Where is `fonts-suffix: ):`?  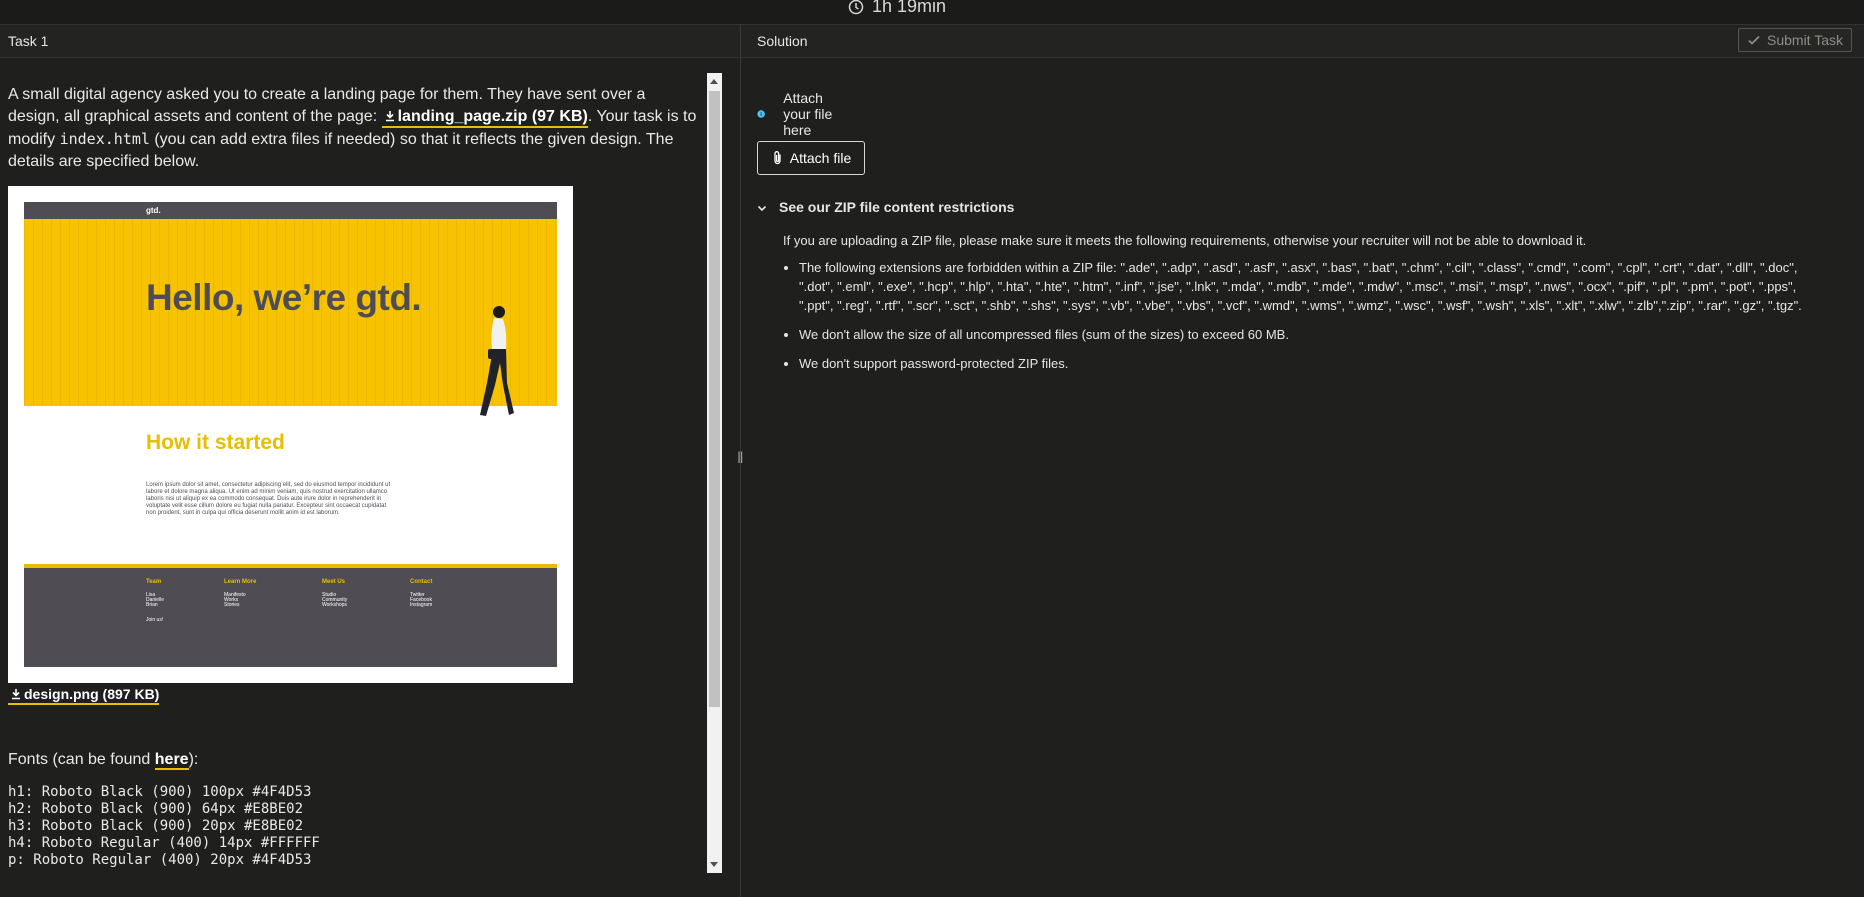 fonts-suffix: ): is located at coordinates (193, 759).